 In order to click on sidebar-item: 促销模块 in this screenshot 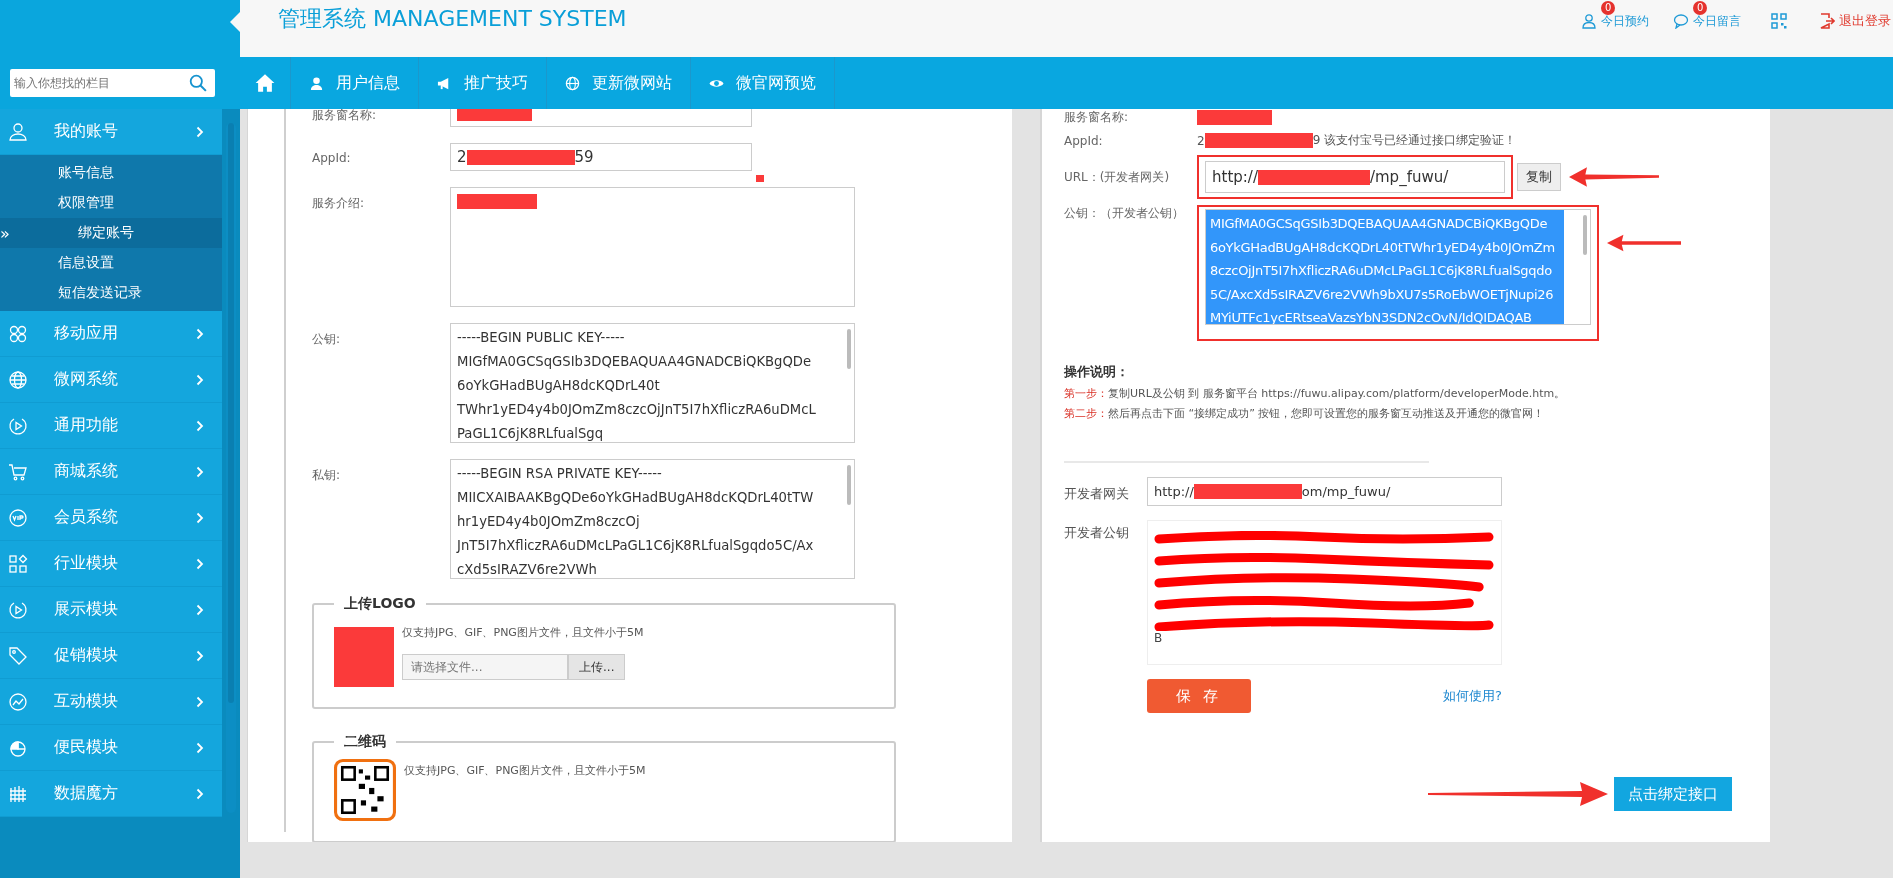, I will do `click(111, 656)`.